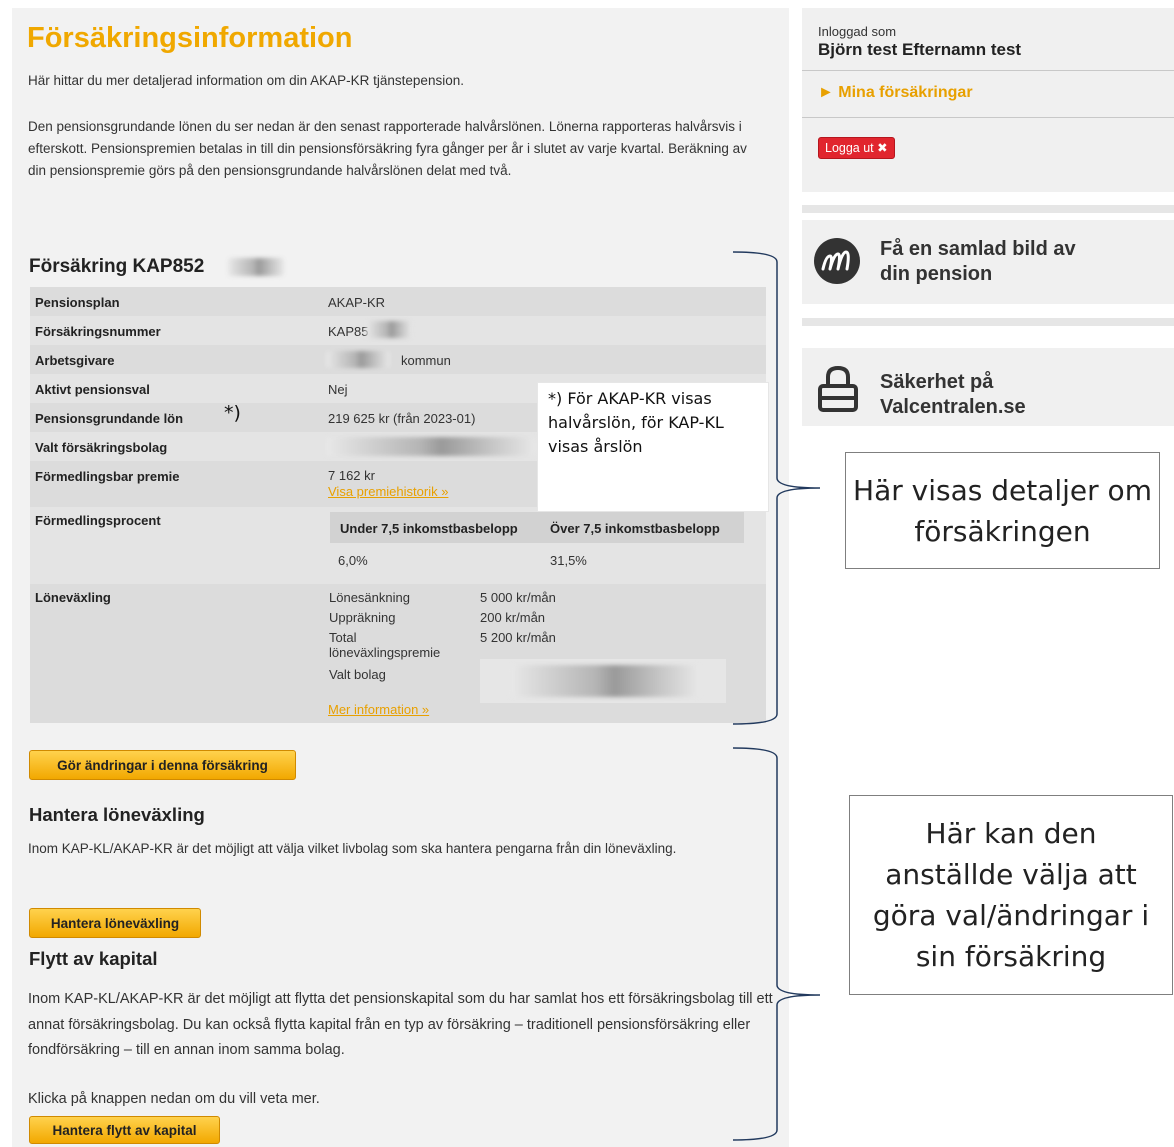  What do you see at coordinates (77, 302) in the screenshot?
I see `row-label: Pensionsplan` at bounding box center [77, 302].